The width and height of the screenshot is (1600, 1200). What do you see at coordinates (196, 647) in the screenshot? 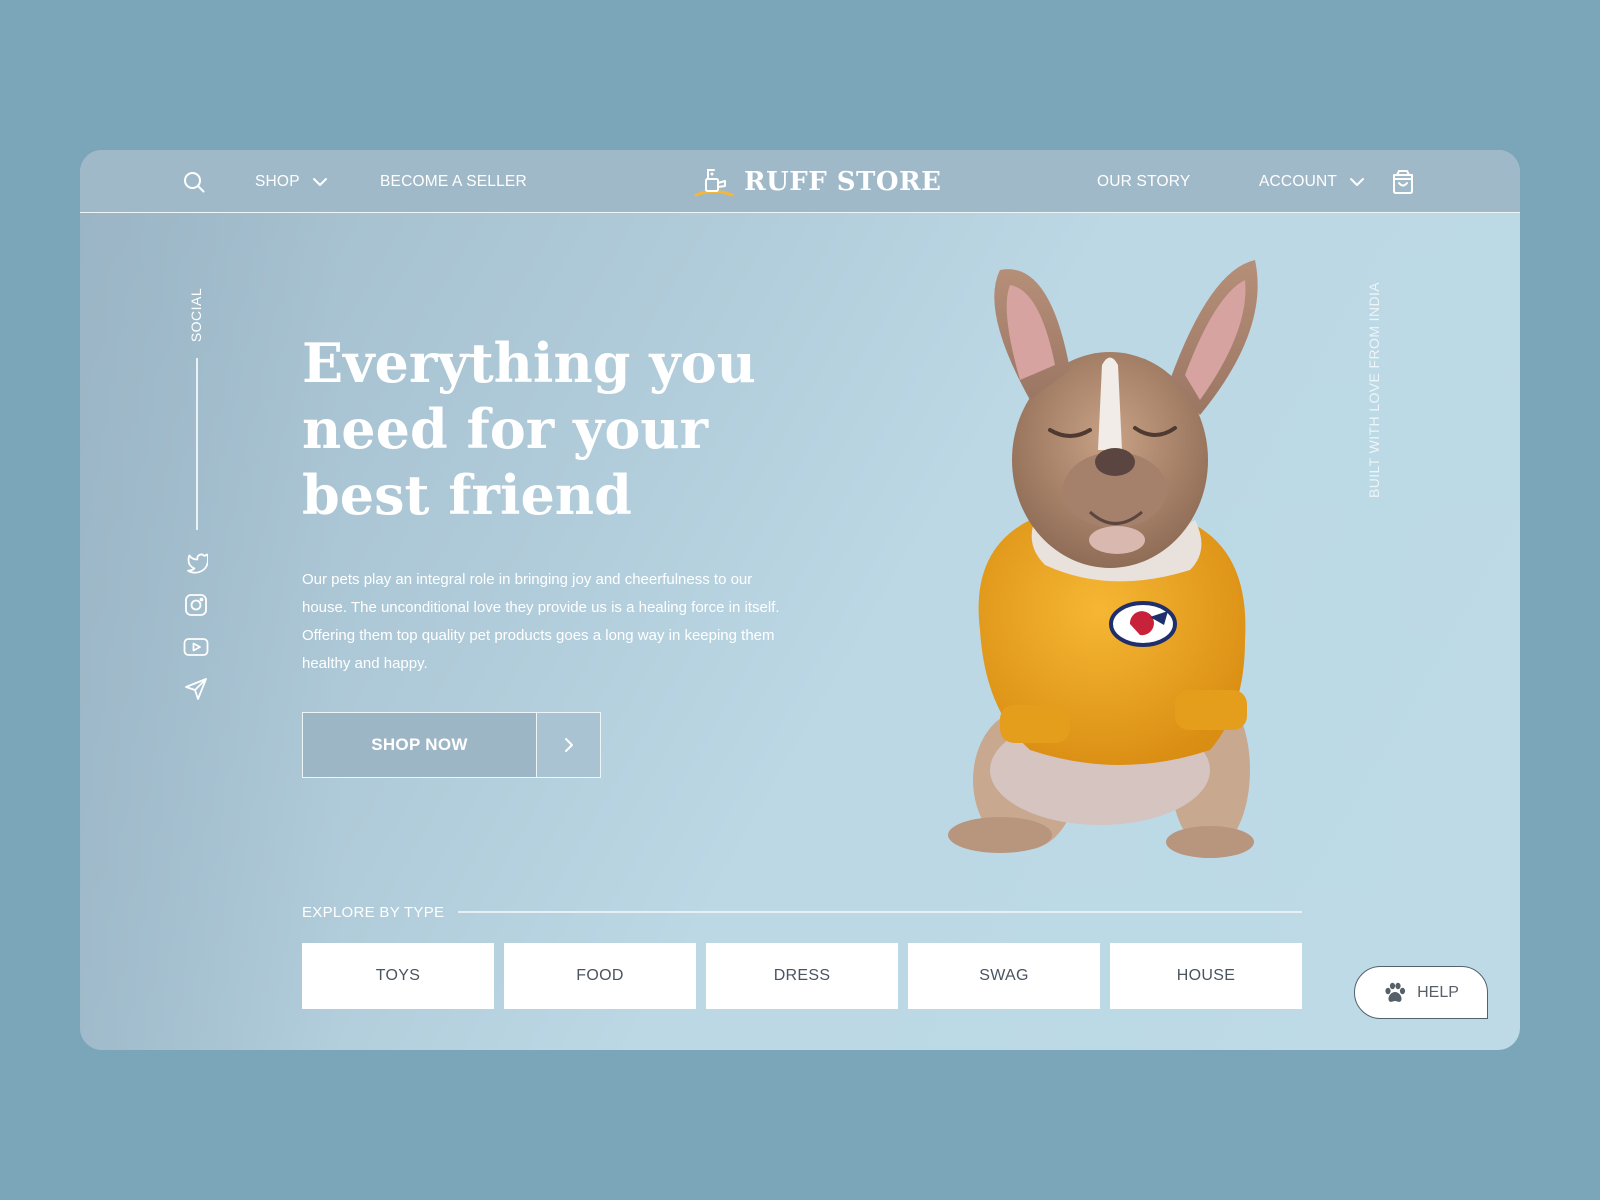
I see `youtube-icon` at bounding box center [196, 647].